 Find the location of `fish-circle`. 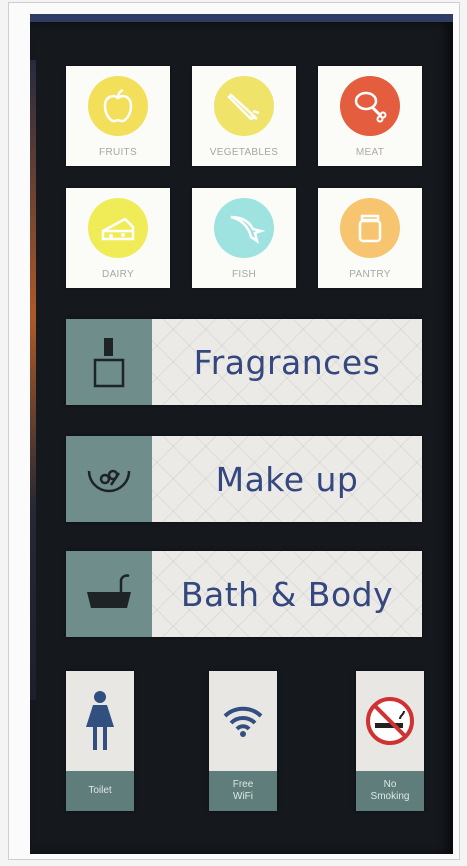

fish-circle is located at coordinates (244, 228).